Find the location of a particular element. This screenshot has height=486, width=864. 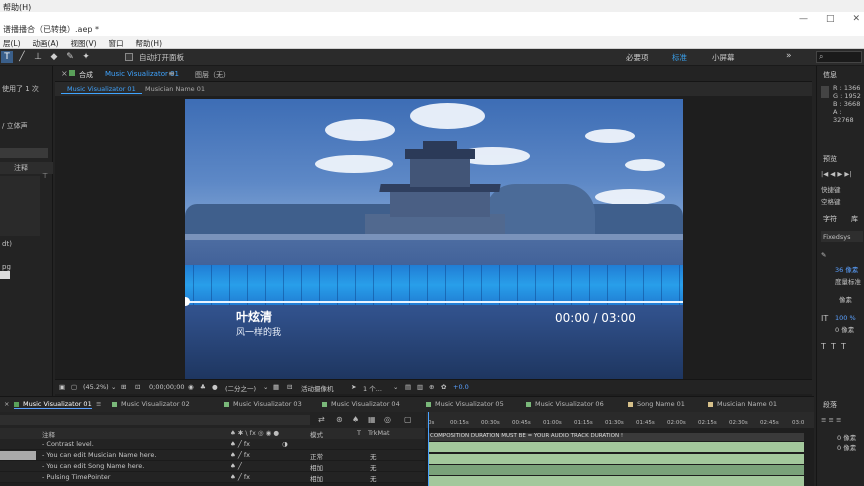

comp-flow-icon: ⇄ is located at coordinates (321, 419).